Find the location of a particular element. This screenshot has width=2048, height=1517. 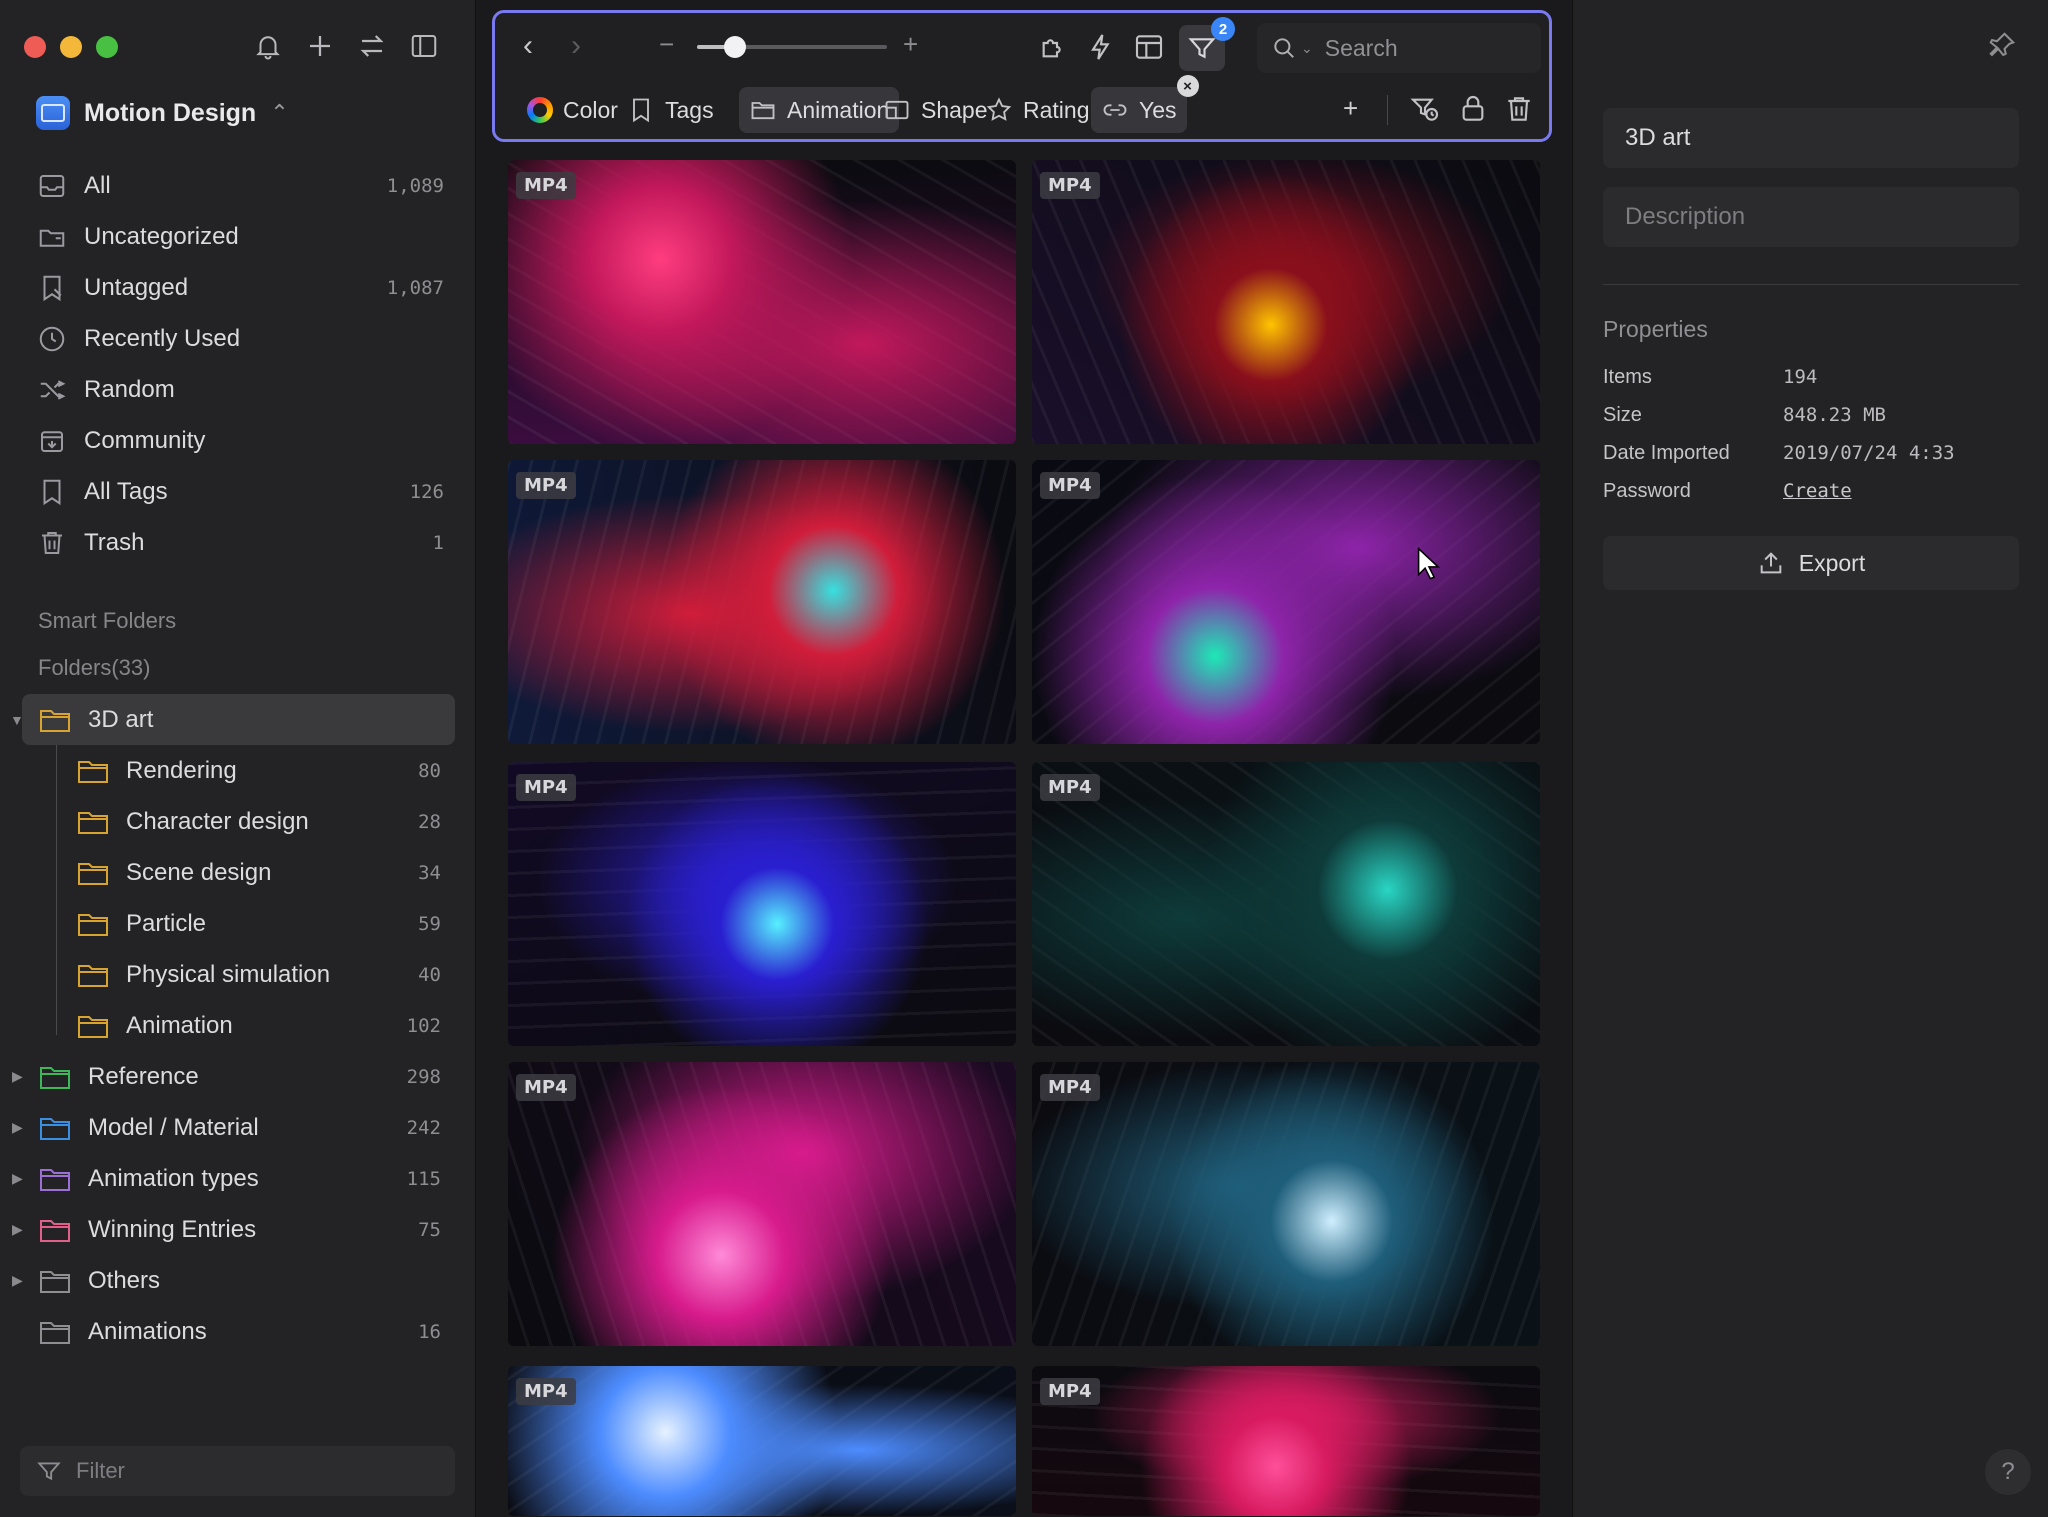

trash-icon is located at coordinates (52, 543).